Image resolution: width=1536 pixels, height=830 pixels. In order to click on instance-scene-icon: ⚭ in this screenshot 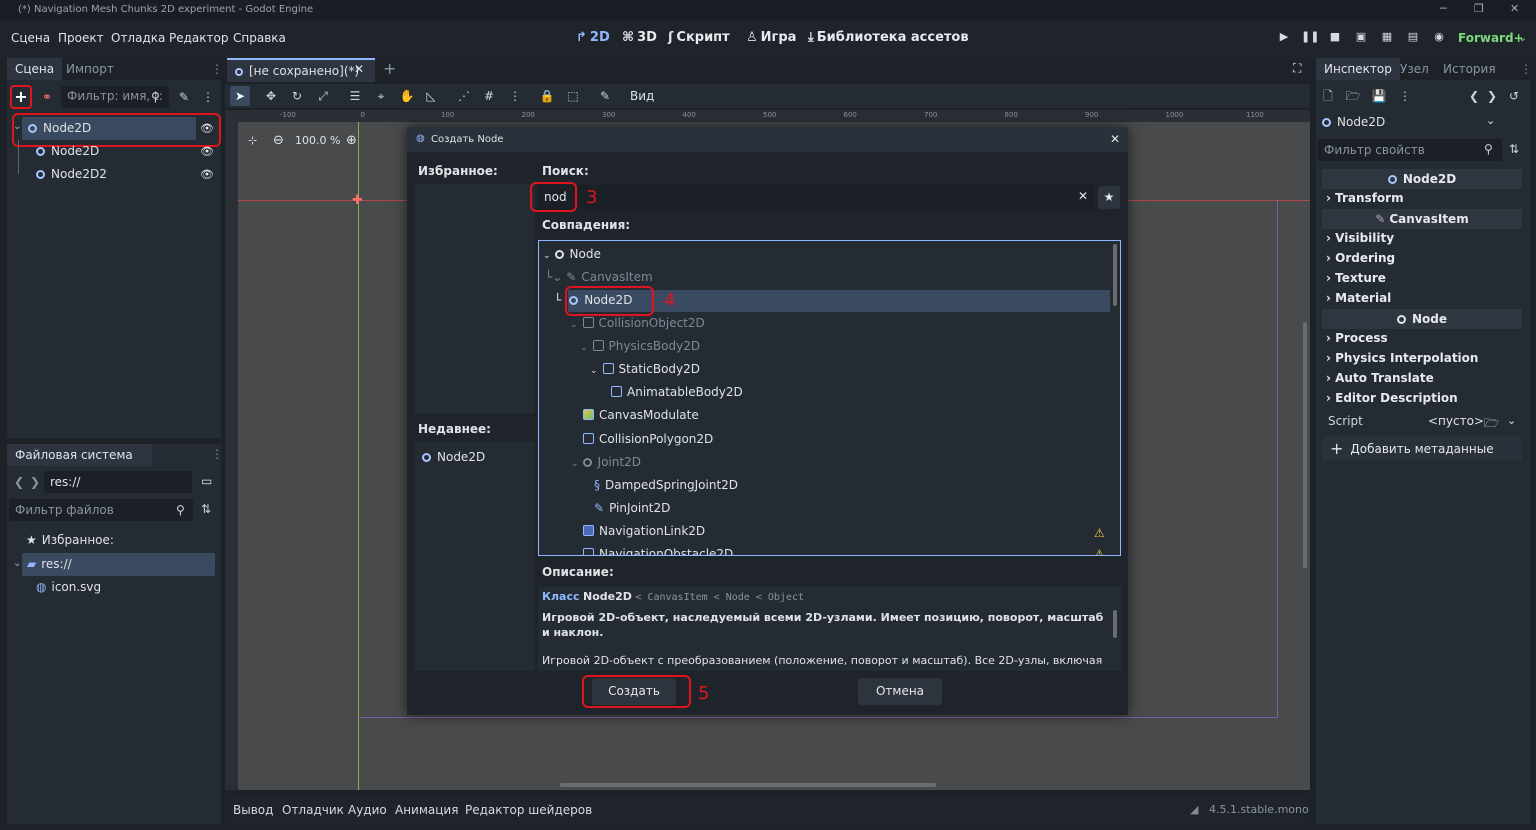, I will do `click(47, 97)`.